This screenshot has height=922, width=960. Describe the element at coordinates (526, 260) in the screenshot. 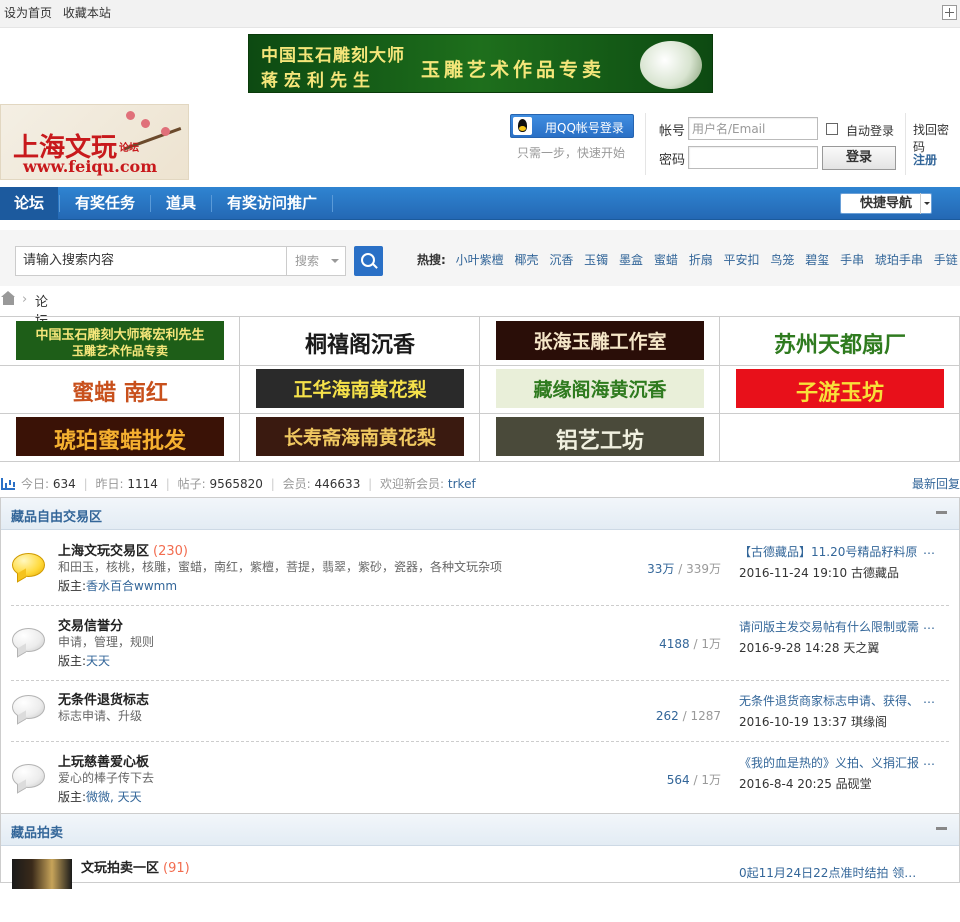

I see `hot-search-link: 椰壳` at that location.